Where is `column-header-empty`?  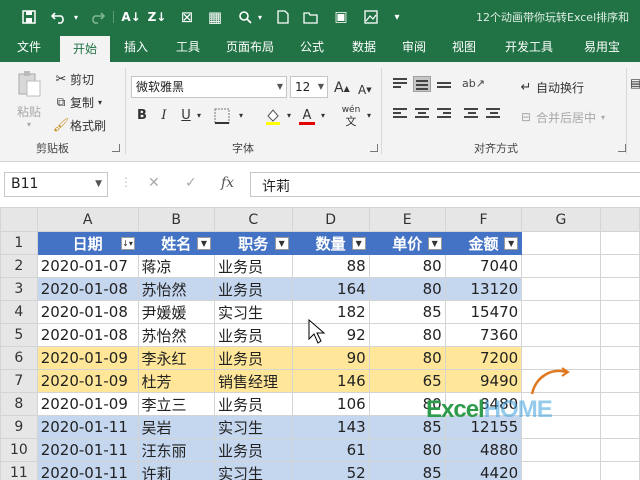
column-header-empty is located at coordinates (619, 219).